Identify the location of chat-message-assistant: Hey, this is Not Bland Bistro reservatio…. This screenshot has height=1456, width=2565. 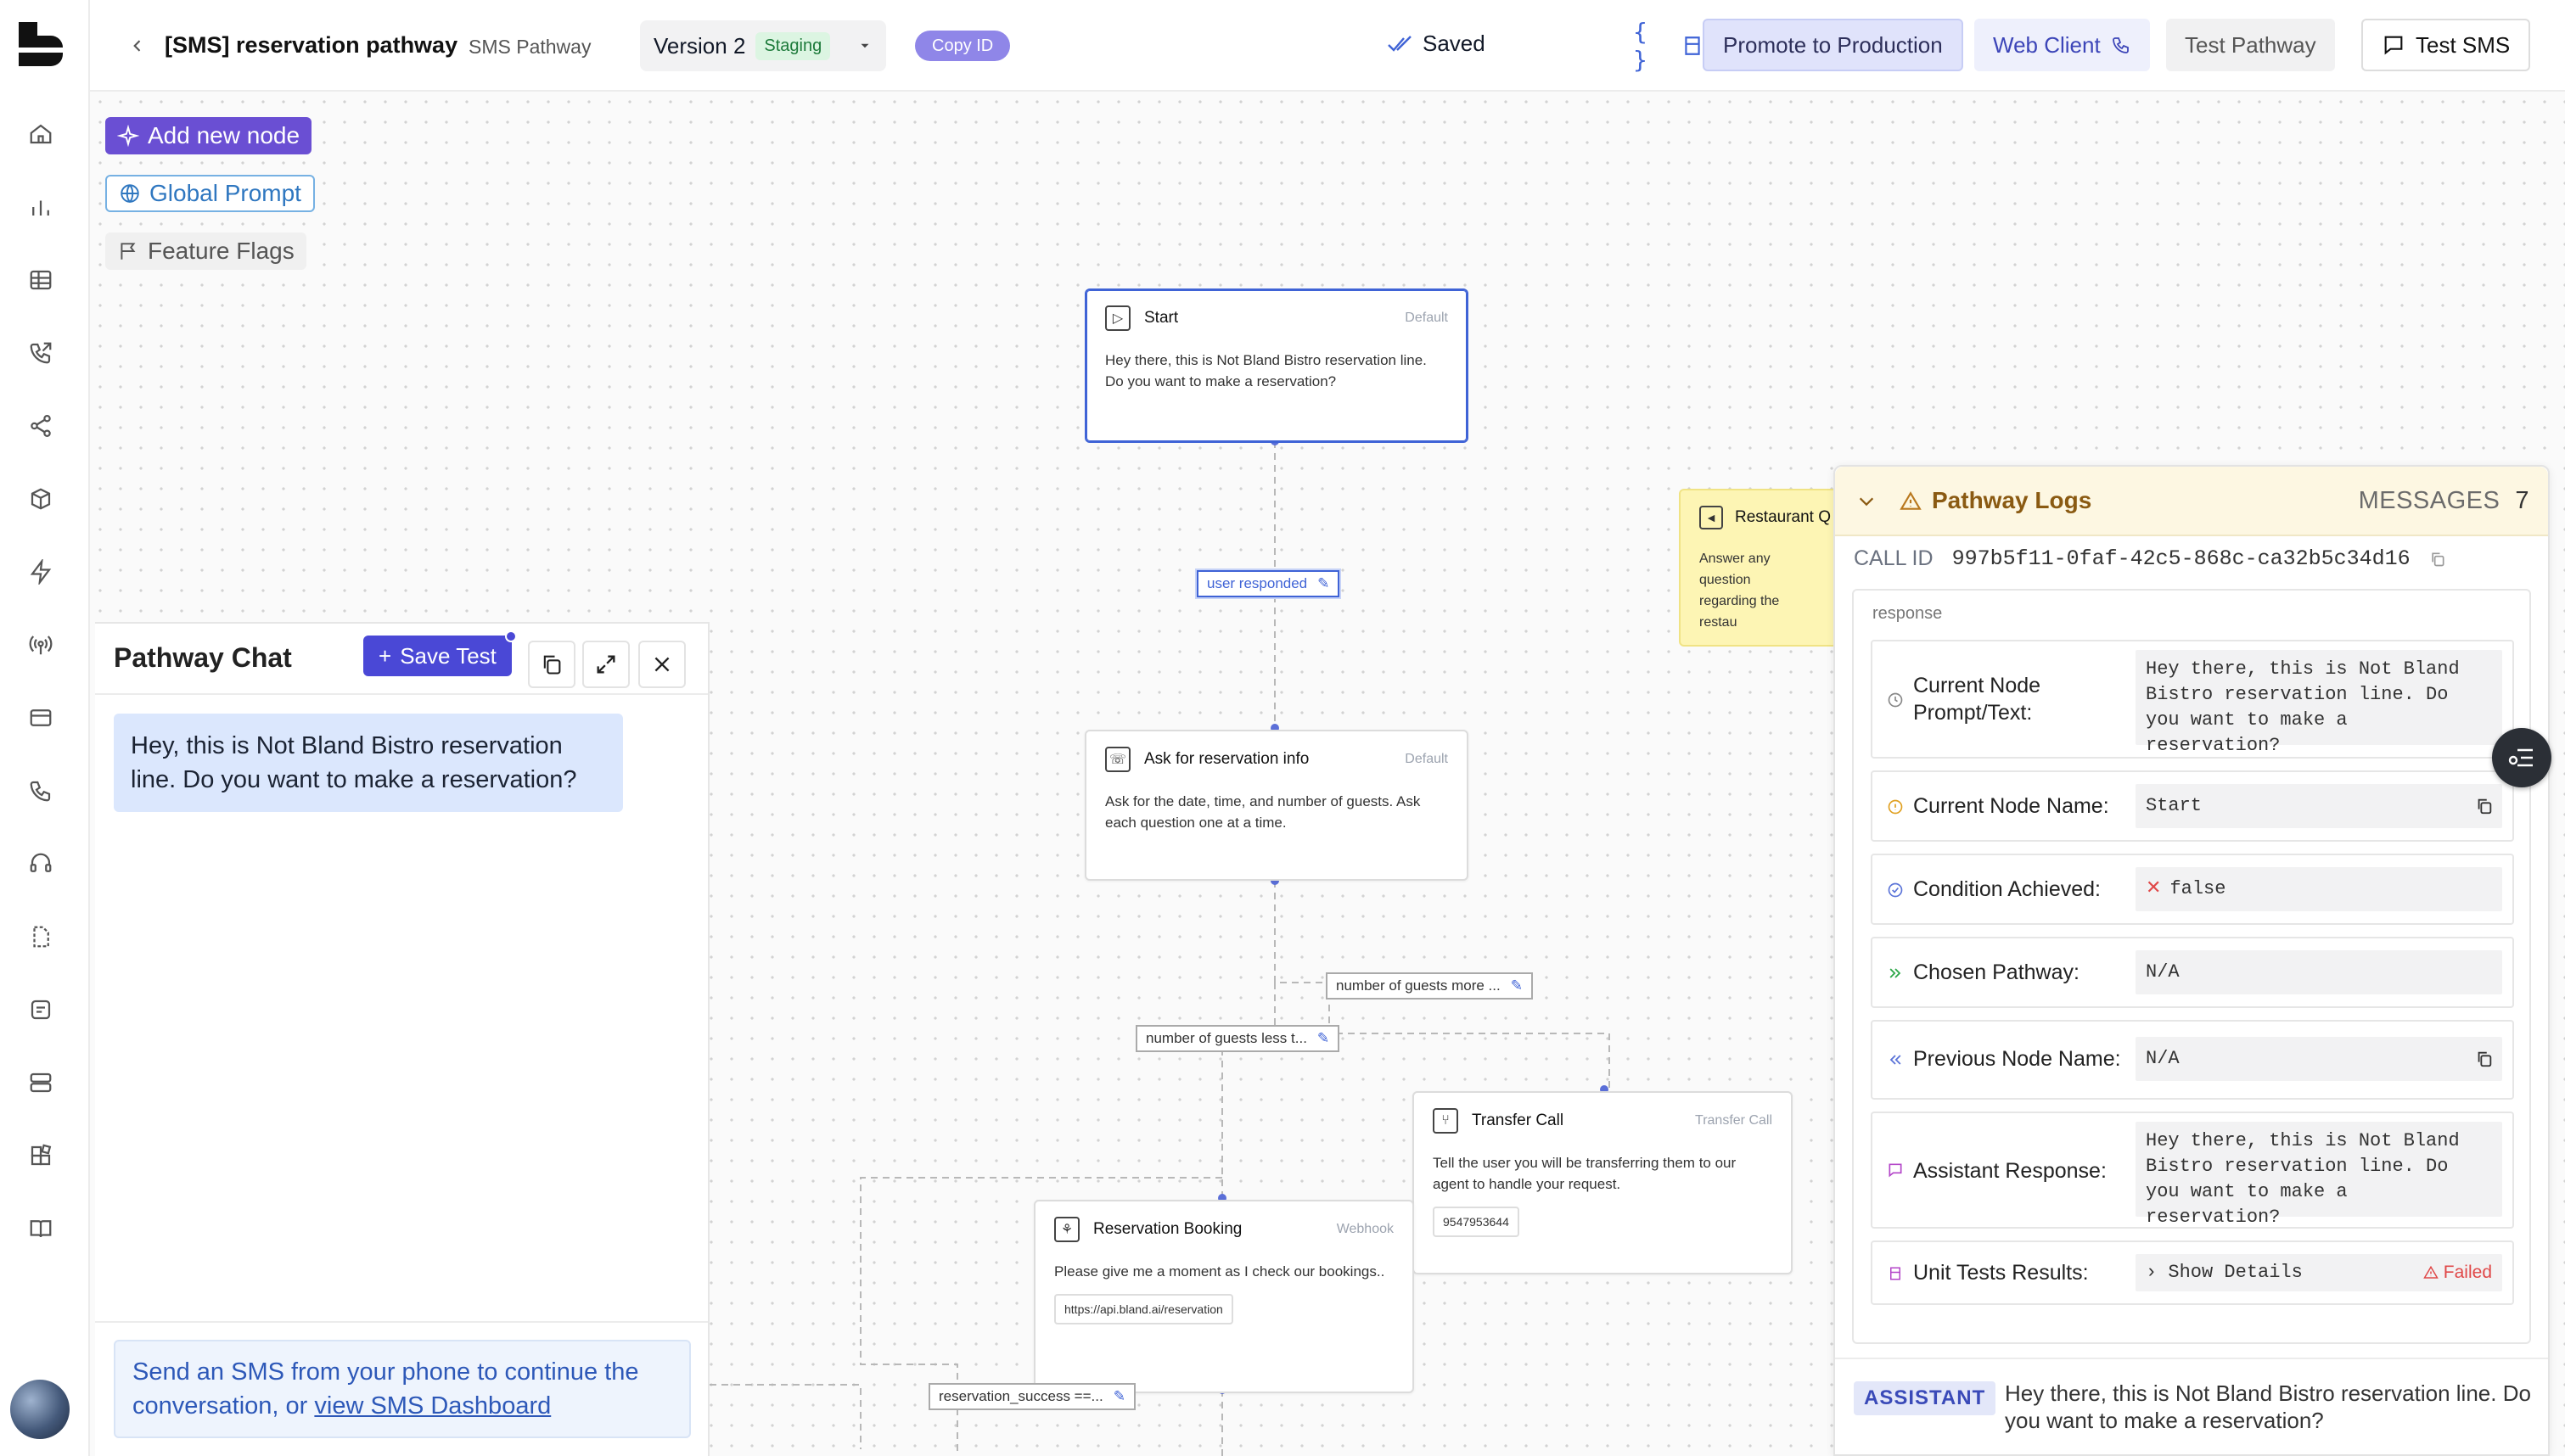
(368, 763).